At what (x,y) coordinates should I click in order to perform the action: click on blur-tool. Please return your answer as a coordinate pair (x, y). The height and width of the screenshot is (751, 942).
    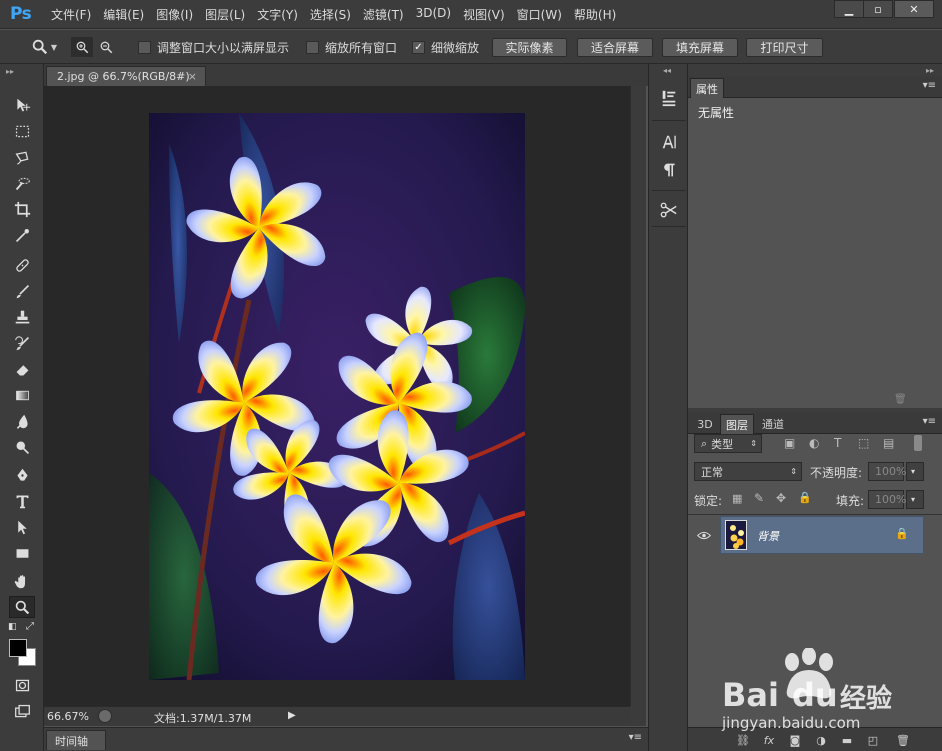
    Looking at the image, I should click on (22, 421).